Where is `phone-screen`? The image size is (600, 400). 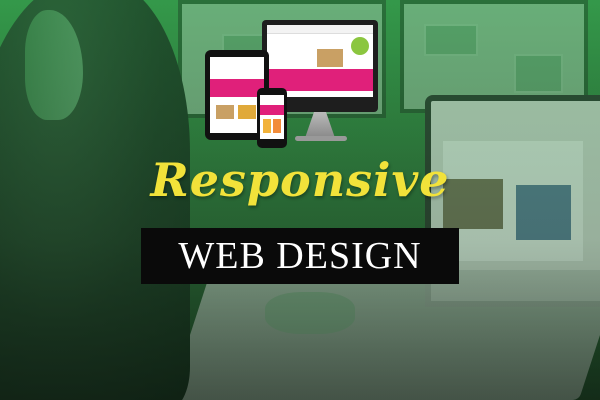
phone-screen is located at coordinates (272, 117).